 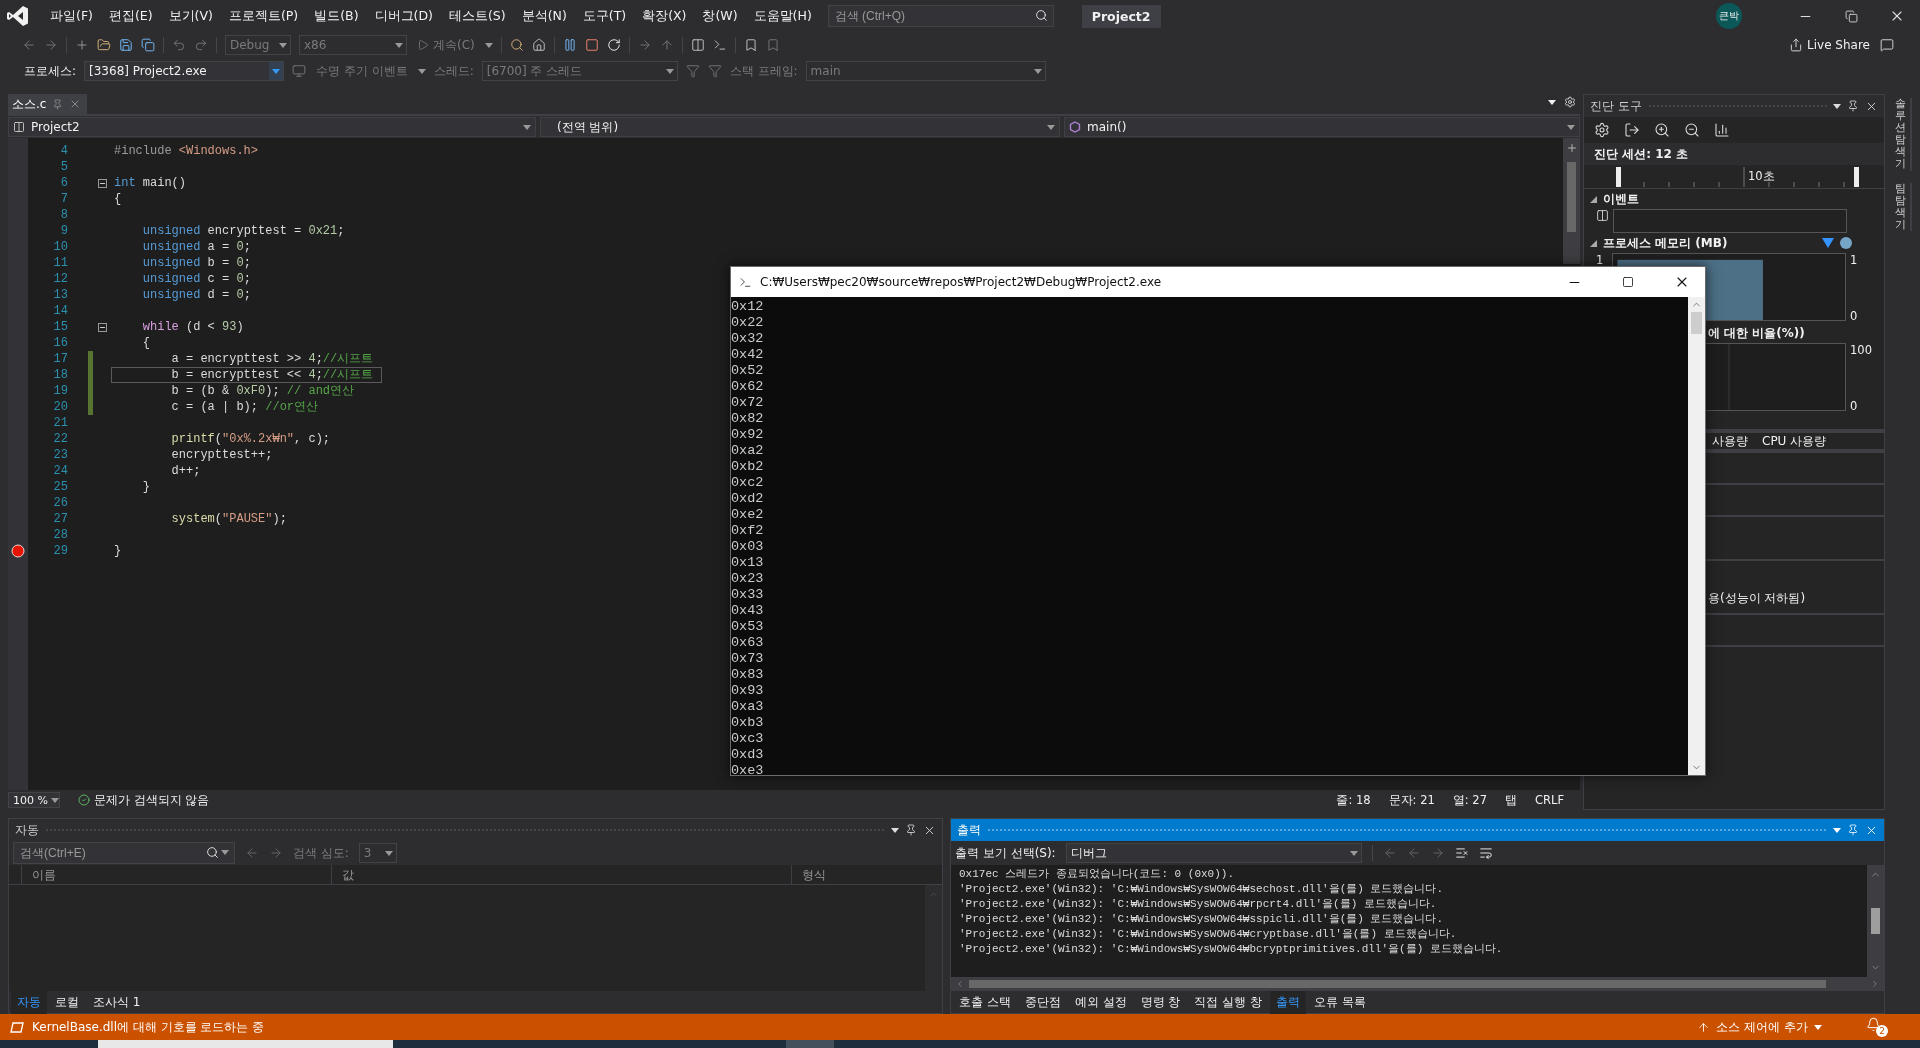 I want to click on output-line: 'Project2.exe'(Win32): 'C:₩Windows₩SysWOW64₩cryptbase.dll'을(를) 로드했습니다., so click(x=1208, y=934).